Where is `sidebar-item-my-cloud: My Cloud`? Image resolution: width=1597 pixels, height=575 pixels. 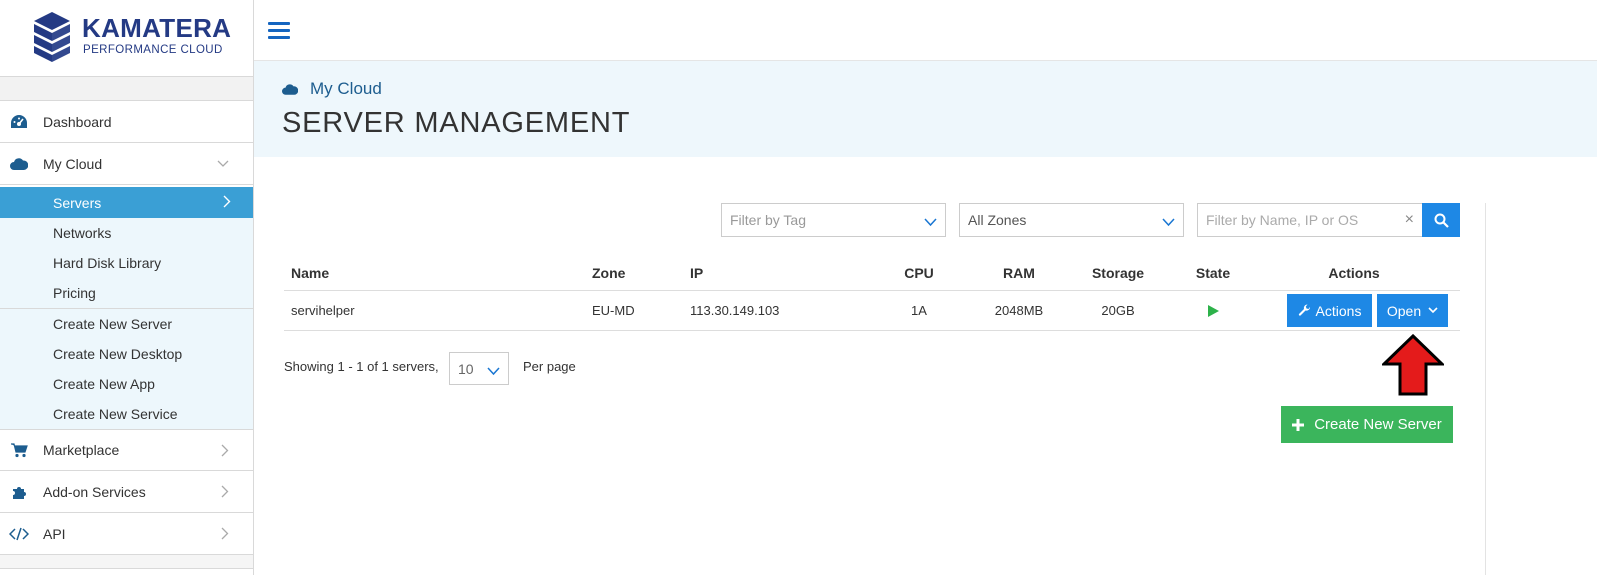 sidebar-item-my-cloud: My Cloud is located at coordinates (126, 164).